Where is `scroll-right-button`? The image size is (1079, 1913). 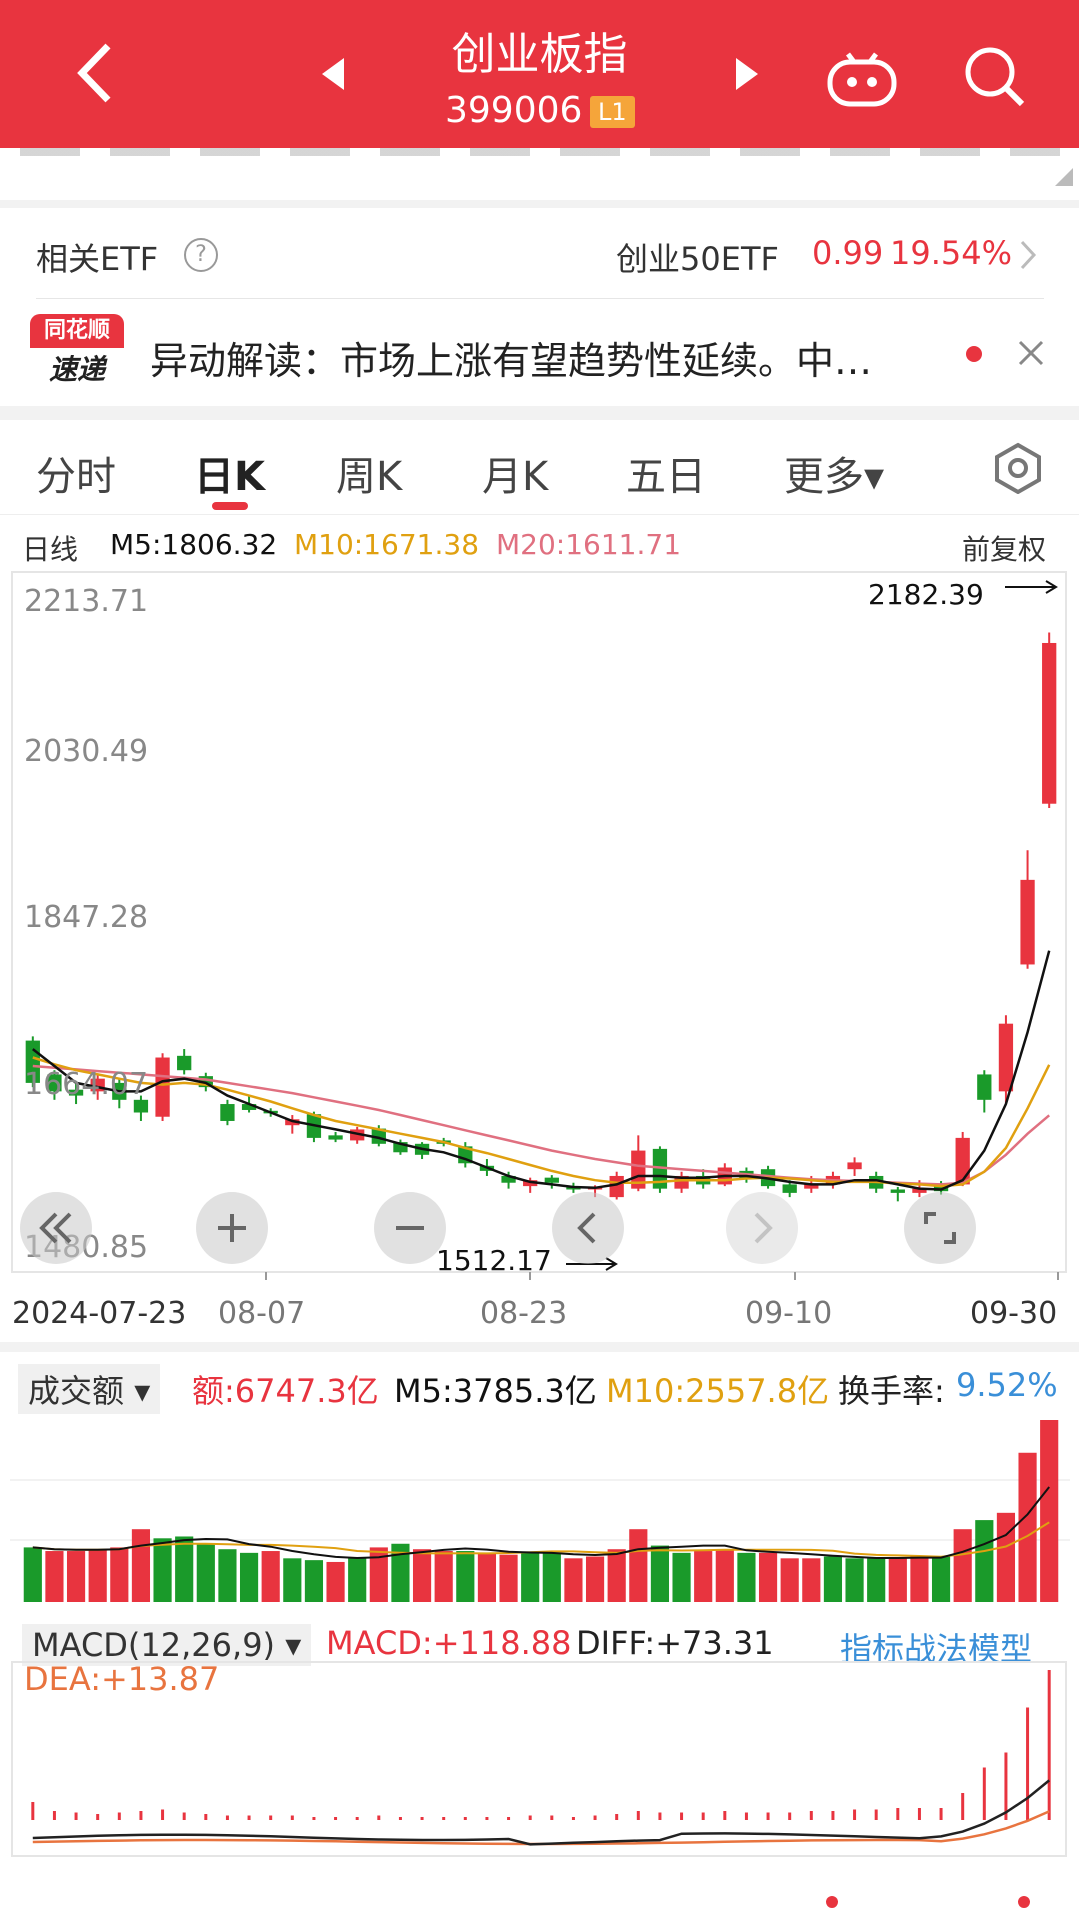 scroll-right-button is located at coordinates (762, 1228).